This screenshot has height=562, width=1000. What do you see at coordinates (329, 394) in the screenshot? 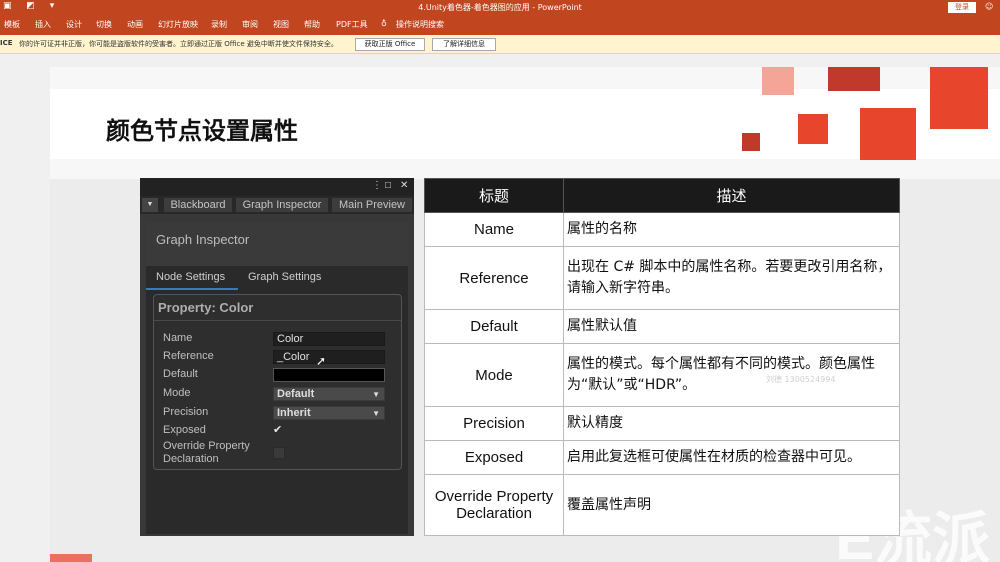
I see `mode-dropdown: Default ▼` at bounding box center [329, 394].